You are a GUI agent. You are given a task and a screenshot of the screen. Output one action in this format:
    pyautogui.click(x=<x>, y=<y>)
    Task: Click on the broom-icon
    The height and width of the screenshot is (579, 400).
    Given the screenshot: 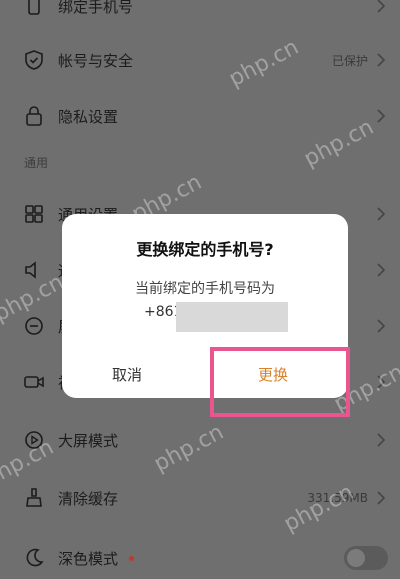 What is the action you would take?
    pyautogui.click(x=34, y=498)
    